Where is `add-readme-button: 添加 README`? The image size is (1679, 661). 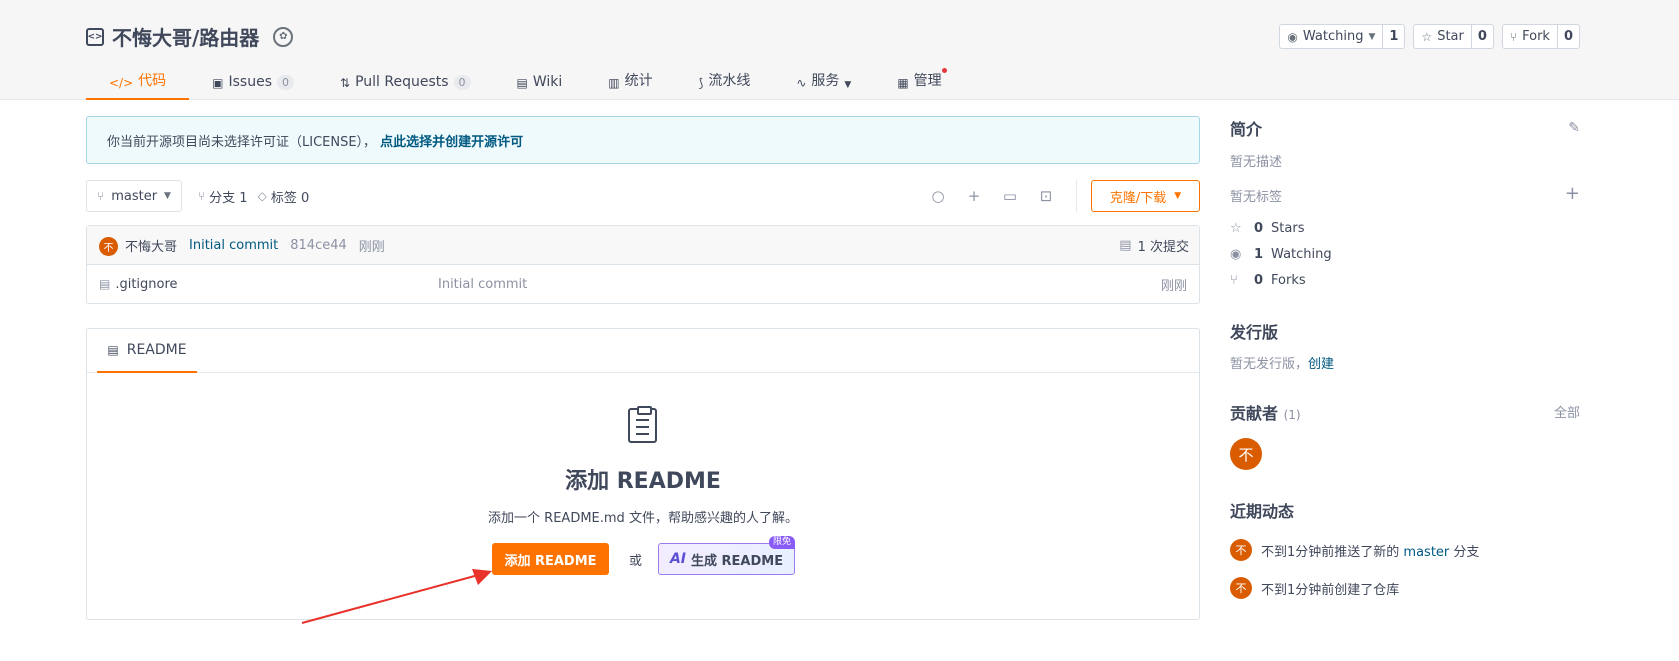
add-readme-button: 添加 README is located at coordinates (550, 559).